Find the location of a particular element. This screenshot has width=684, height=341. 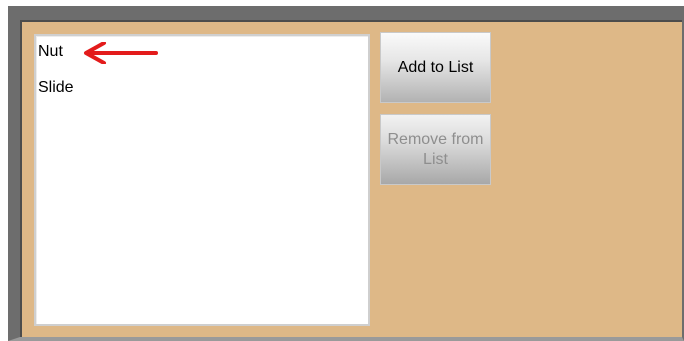

list-item: Nut is located at coordinates (50, 52).